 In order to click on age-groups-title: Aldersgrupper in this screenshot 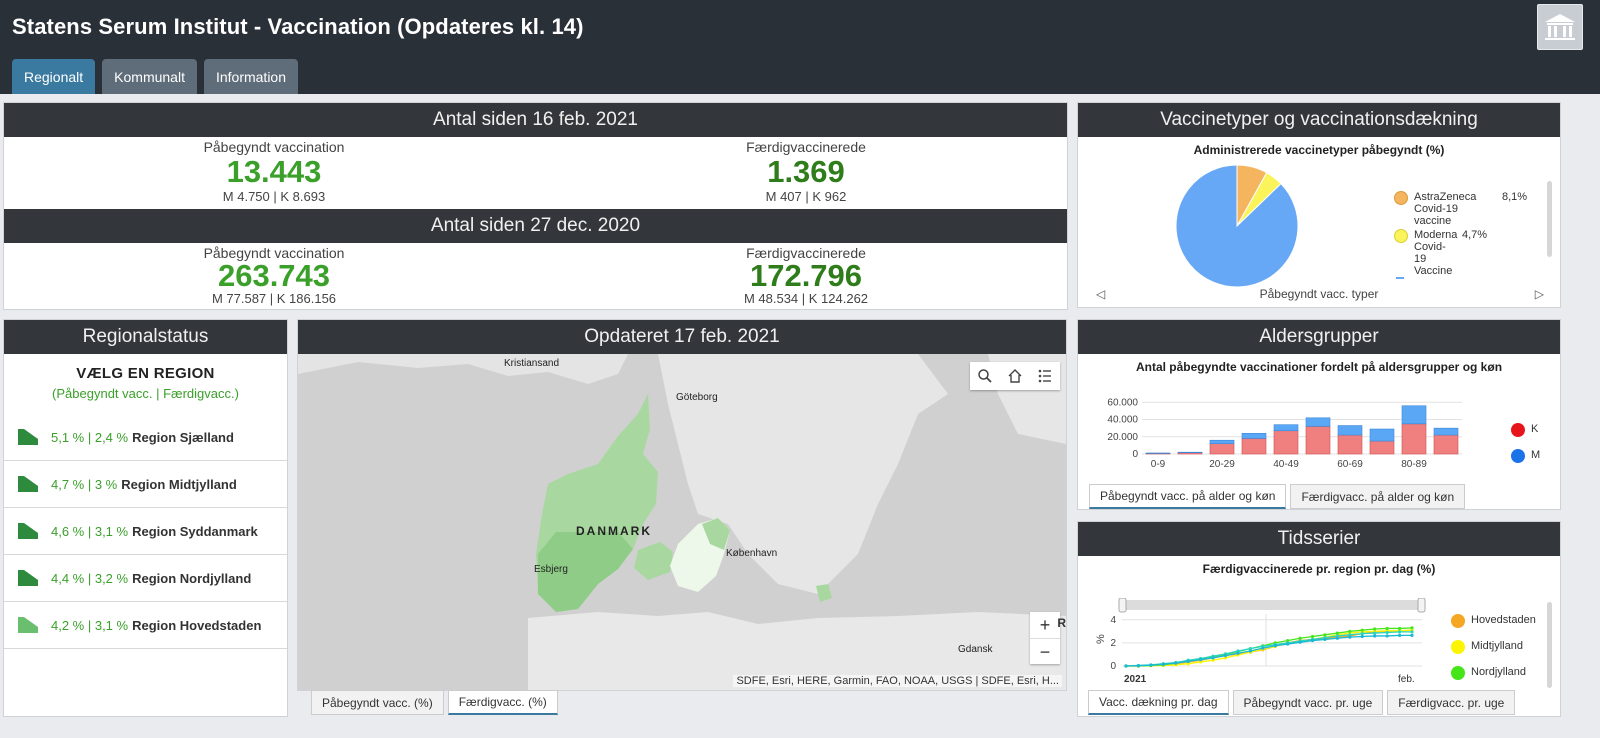, I will do `click(1319, 337)`.